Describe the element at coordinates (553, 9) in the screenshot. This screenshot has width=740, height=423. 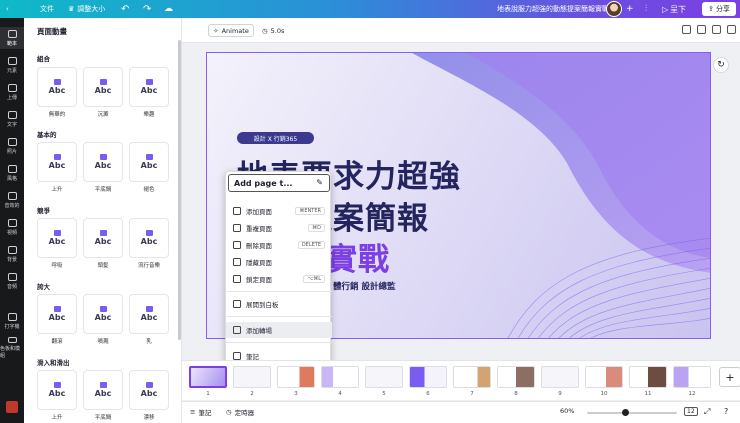
I see `document-title: 地表說服力超強的動態提案簡報實戰` at that location.